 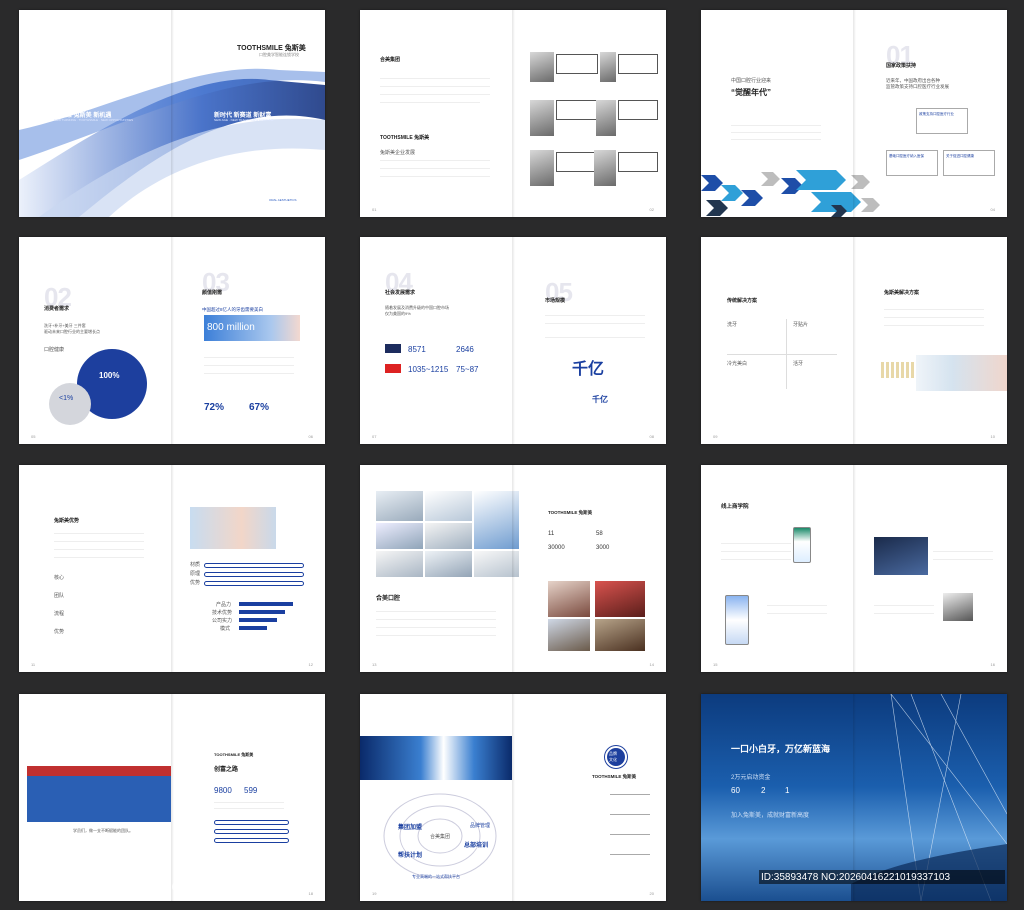 What do you see at coordinates (234, 754) in the screenshot?
I see `wealth-brand: TOOTHSMILE 兔斯美` at bounding box center [234, 754].